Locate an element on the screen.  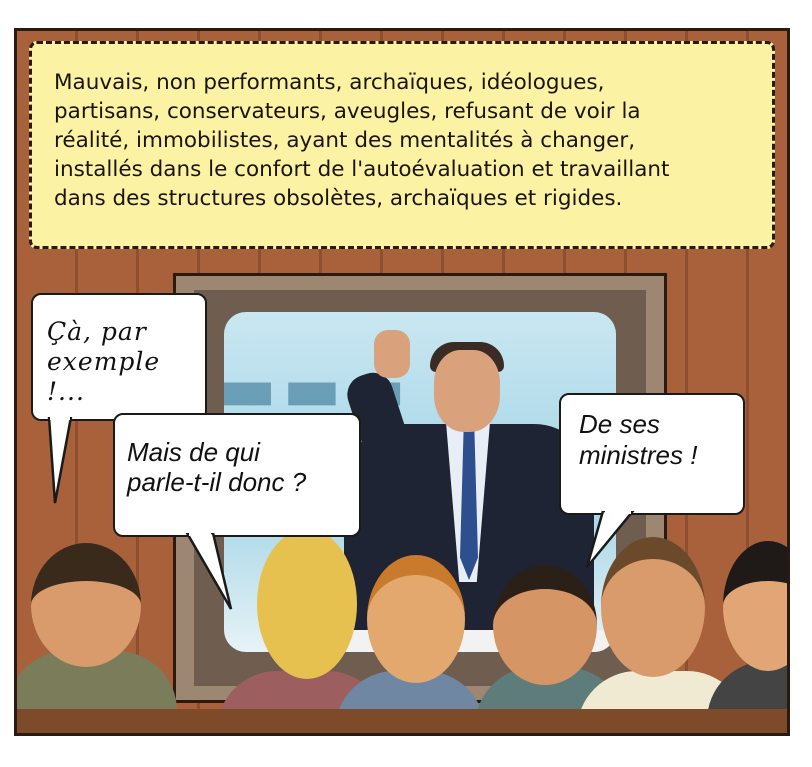
speaker-head is located at coordinates (467, 391).